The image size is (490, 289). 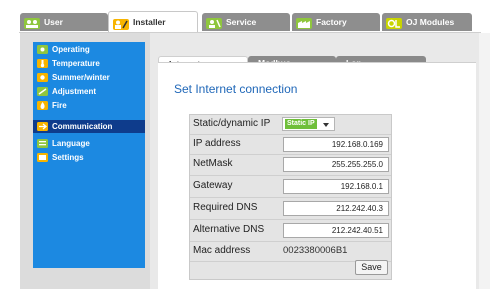 I want to click on tab-service: Service, so click(x=246, y=22).